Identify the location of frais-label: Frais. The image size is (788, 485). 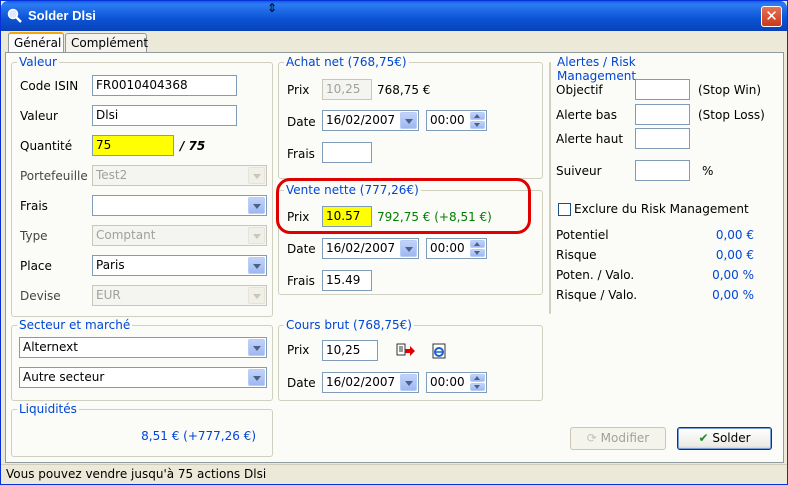
(34, 206).